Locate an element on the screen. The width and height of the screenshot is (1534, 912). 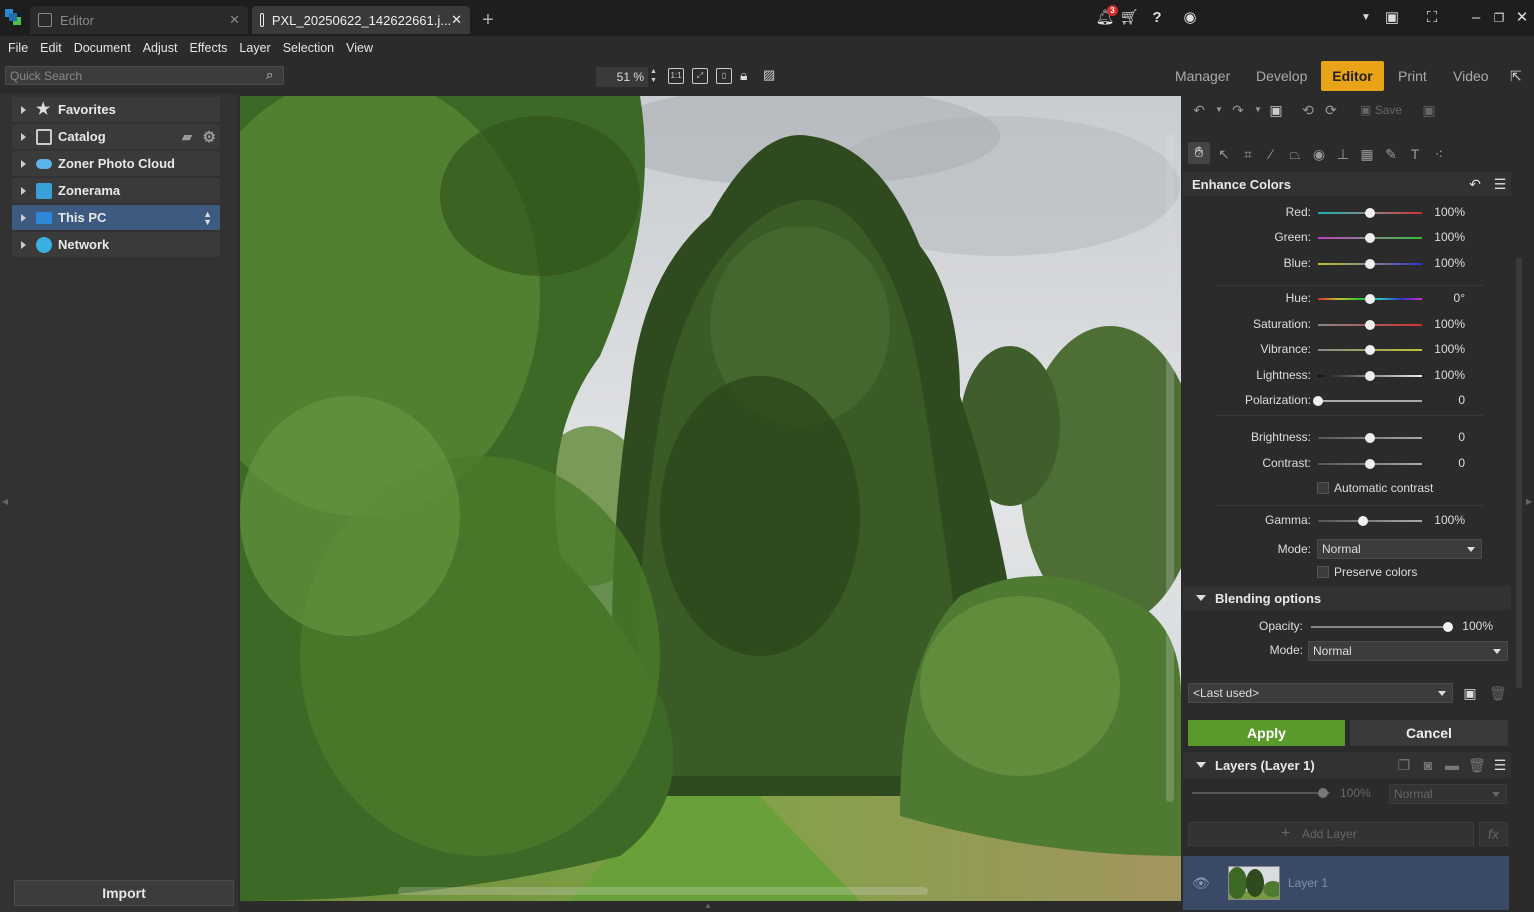
menu-adjust: Adjust is located at coordinates (160, 48).